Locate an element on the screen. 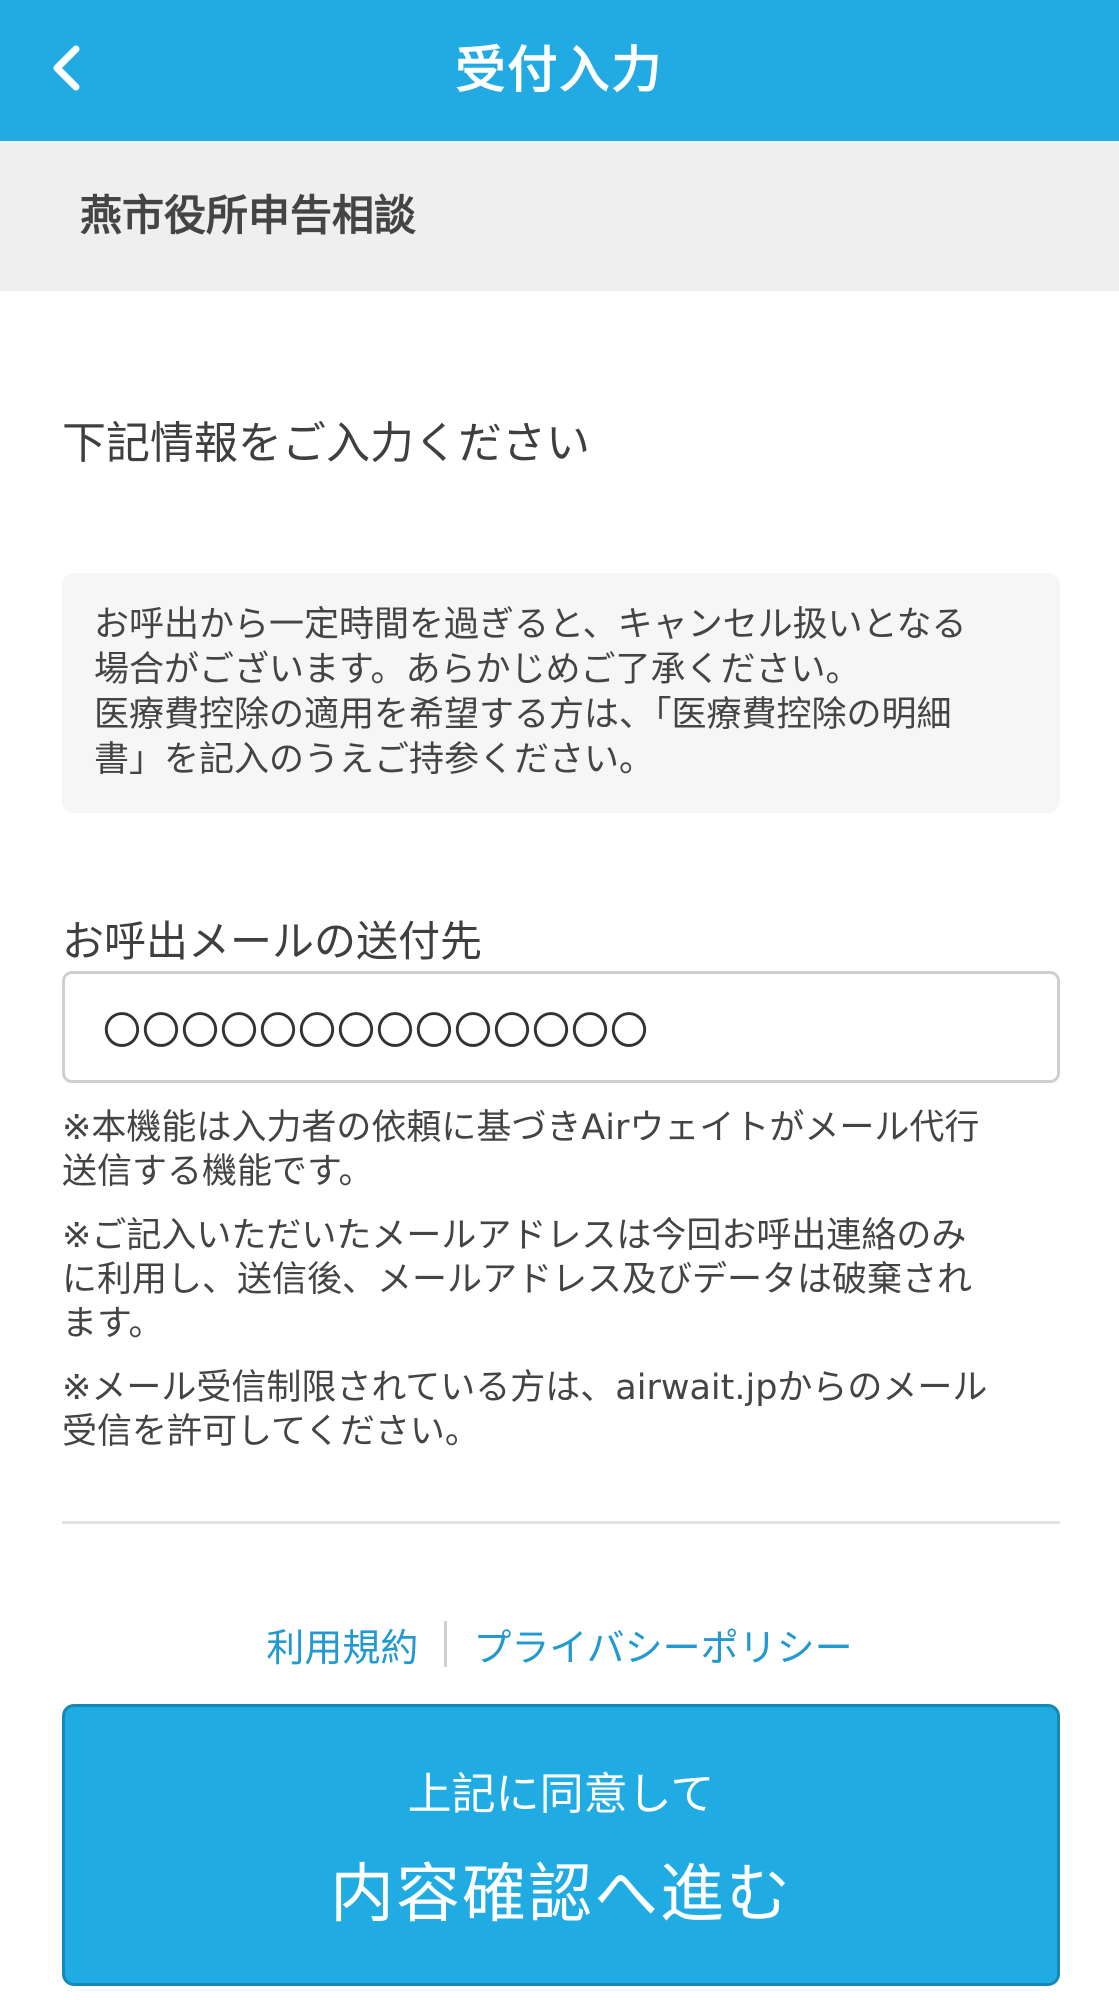 This screenshot has height=2000, width=1119. terms-link: 利用規約 is located at coordinates (342, 1644).